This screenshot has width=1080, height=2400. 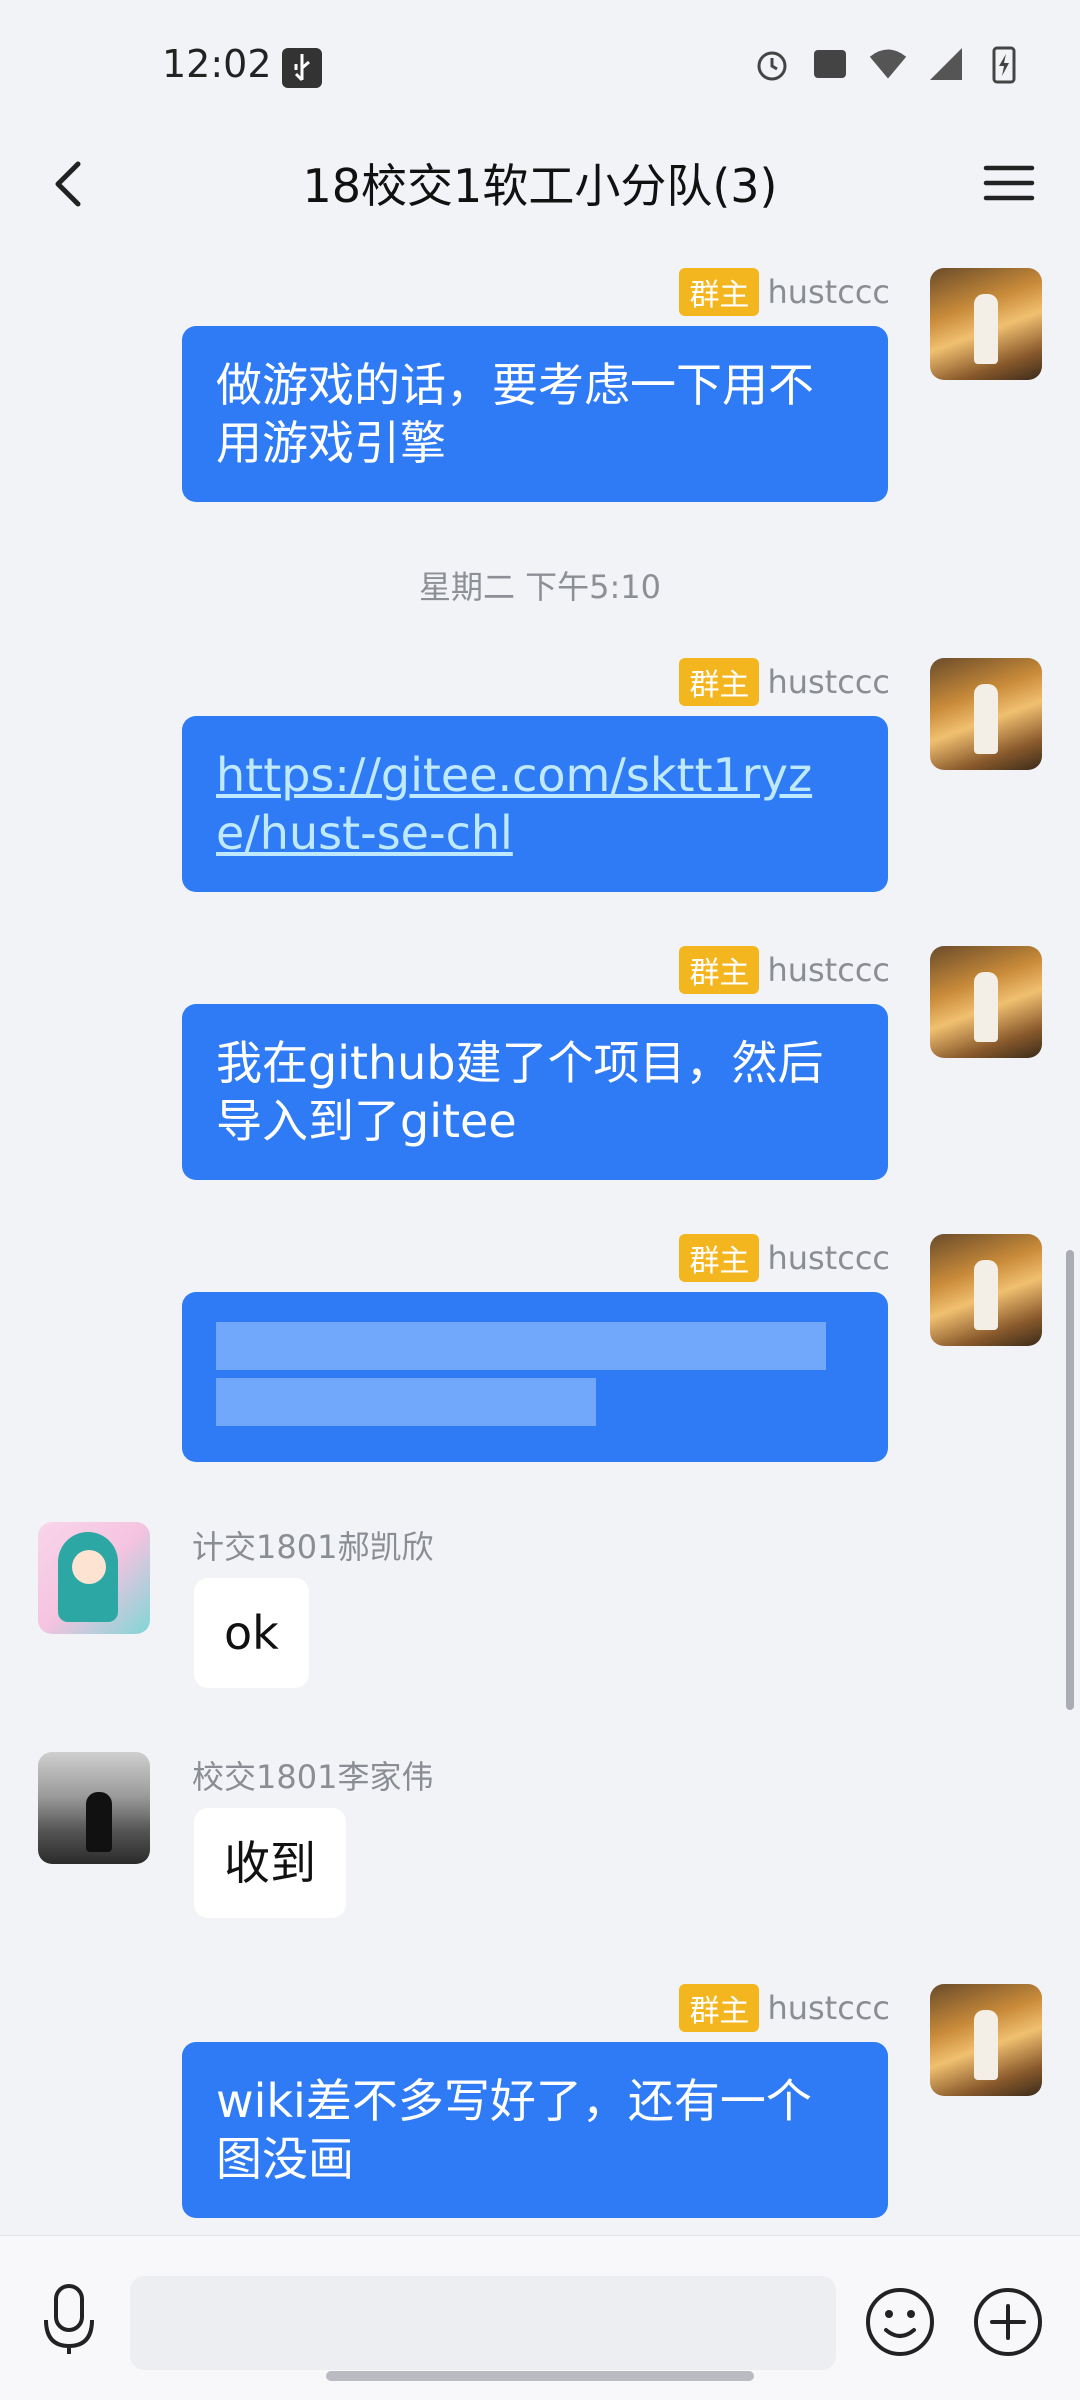 What do you see at coordinates (515, 414) in the screenshot?
I see `message-text: 做游戏的话，要考虑一下用不用游戏引擎` at bounding box center [515, 414].